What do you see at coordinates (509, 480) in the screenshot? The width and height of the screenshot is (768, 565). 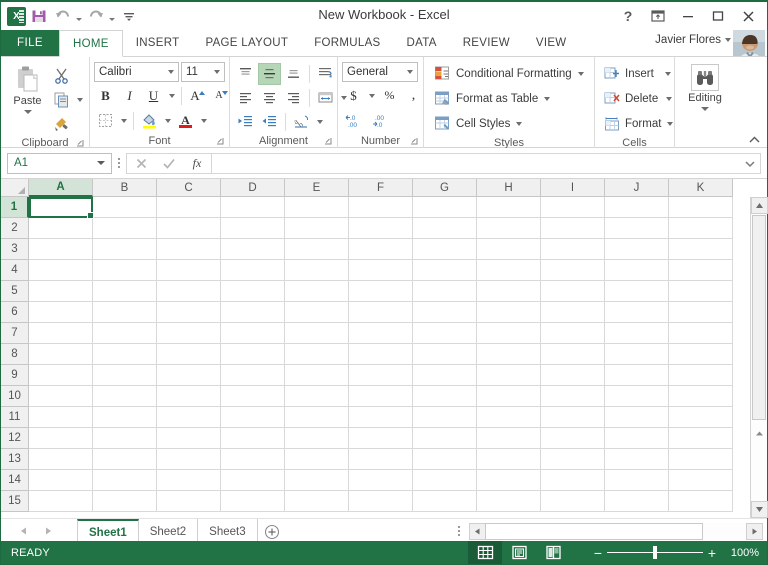 I see `cell-H14` at bounding box center [509, 480].